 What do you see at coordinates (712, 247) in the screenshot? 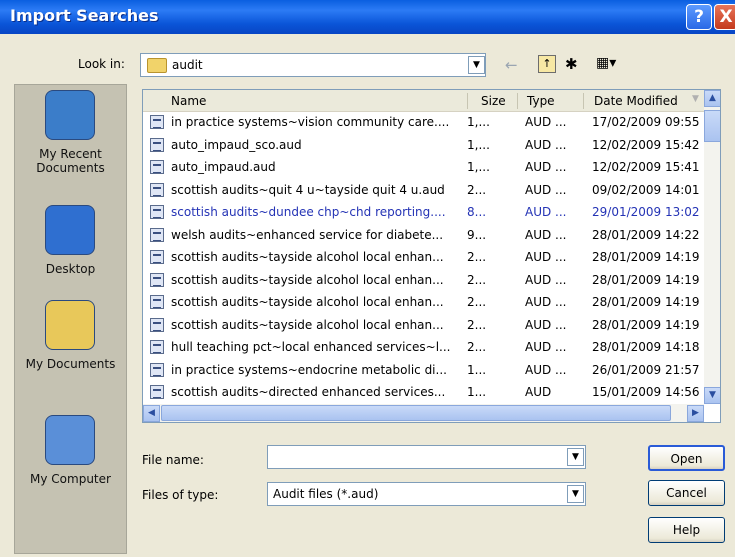
I see `vertical-scrollbar: ▲ ▼` at bounding box center [712, 247].